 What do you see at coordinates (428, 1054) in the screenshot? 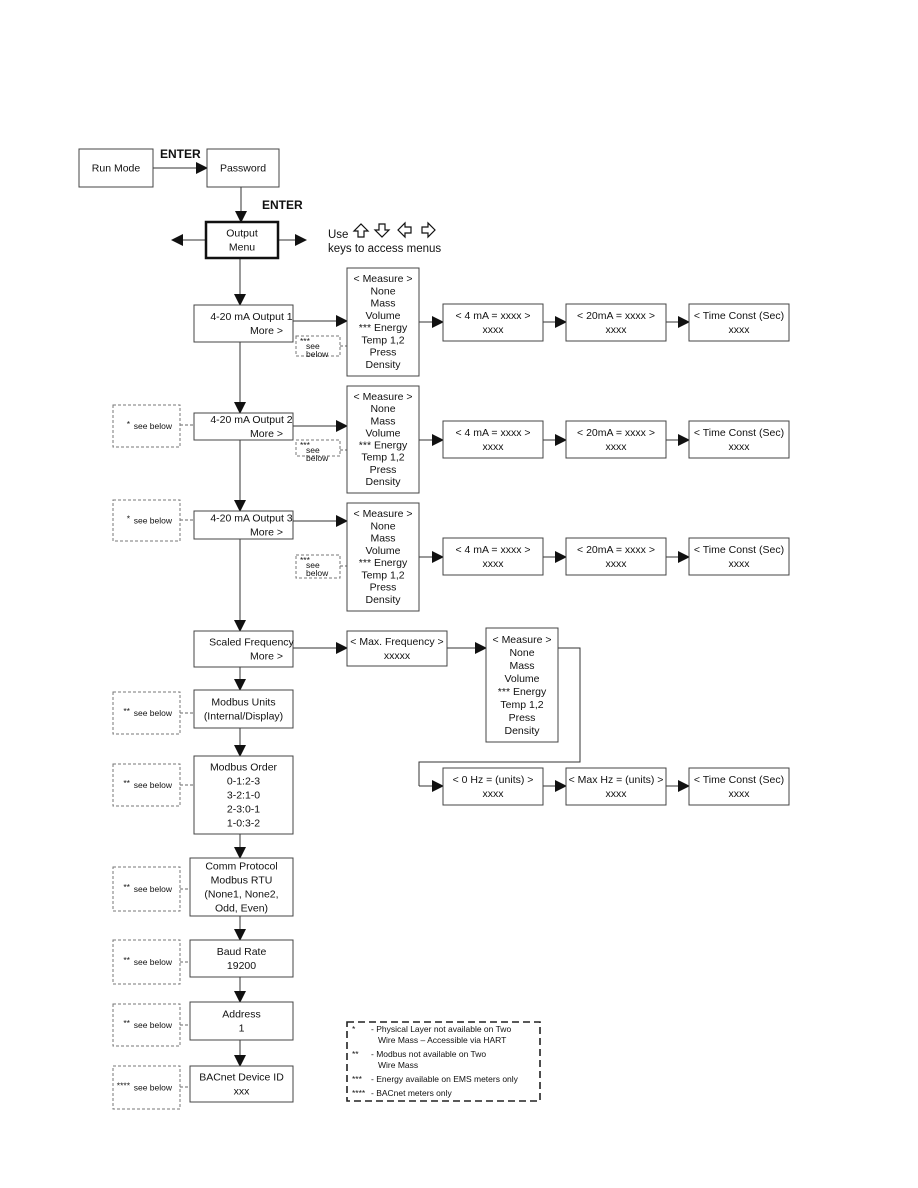
I see `legend-text: - Modbus not available on Two` at bounding box center [428, 1054].